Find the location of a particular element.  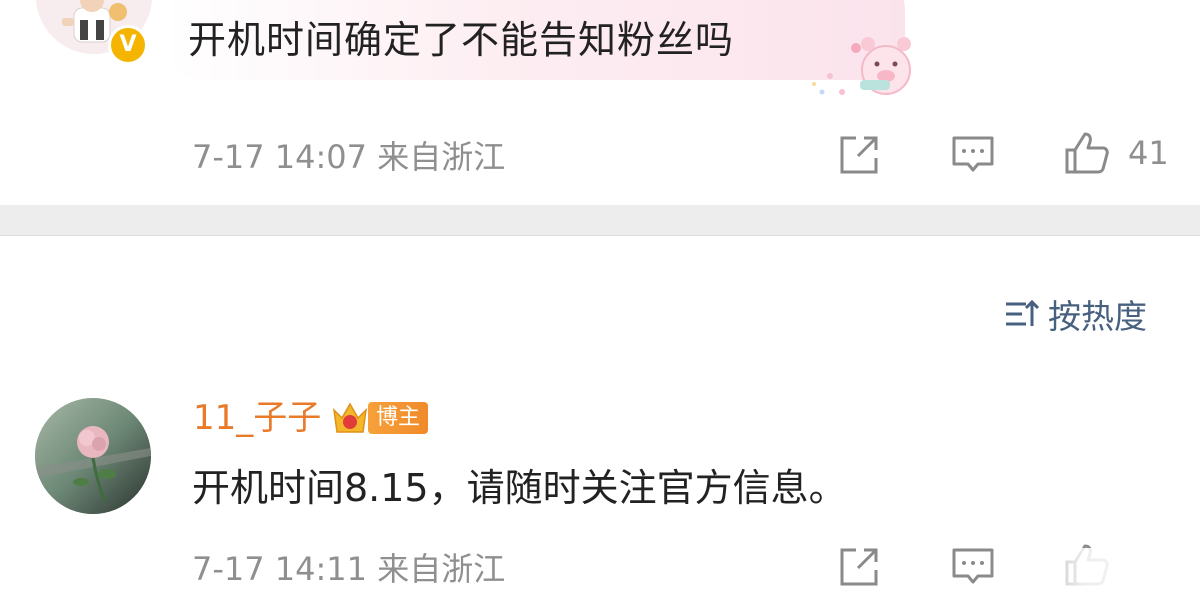

comment-meta: 7-17 14:07 来自浙江 is located at coordinates (349, 157).